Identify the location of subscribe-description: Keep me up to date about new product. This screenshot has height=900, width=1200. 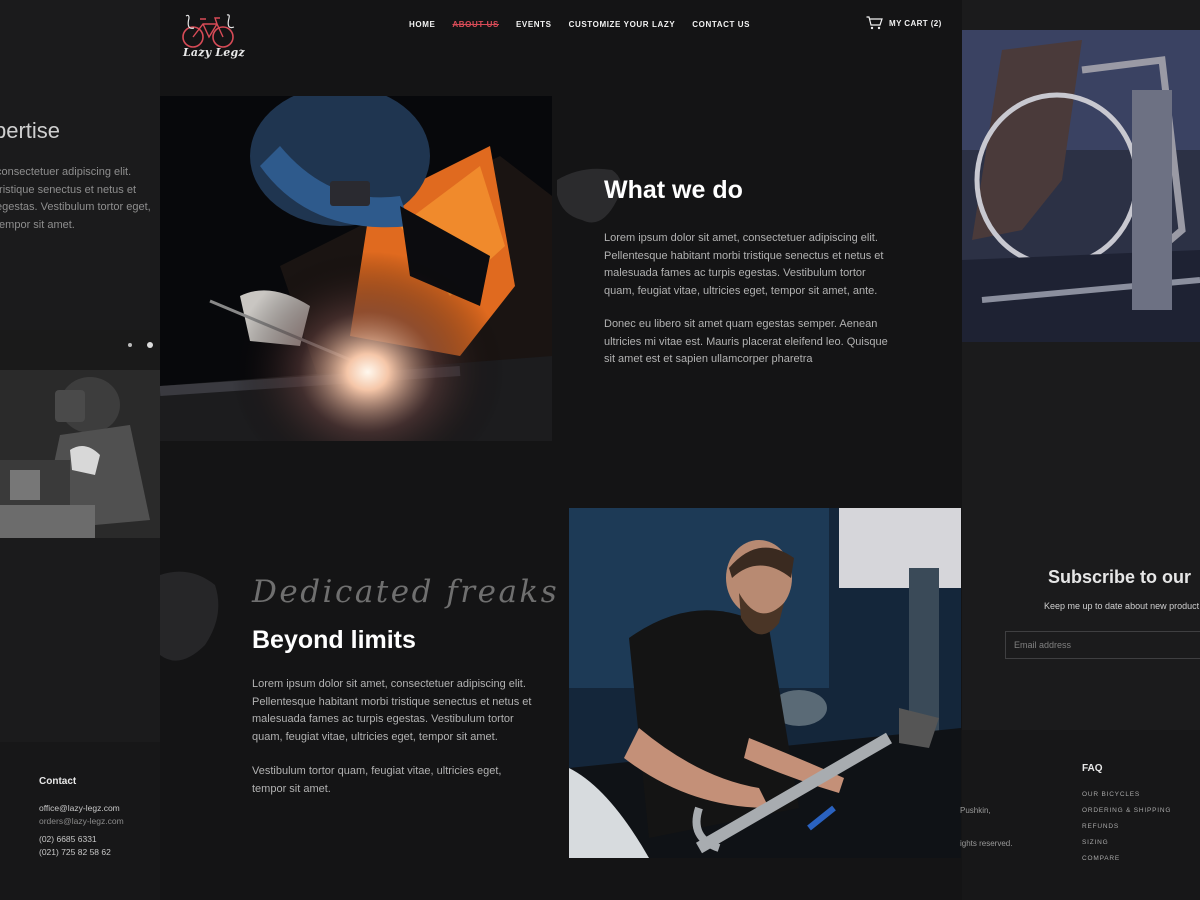
(1122, 606).